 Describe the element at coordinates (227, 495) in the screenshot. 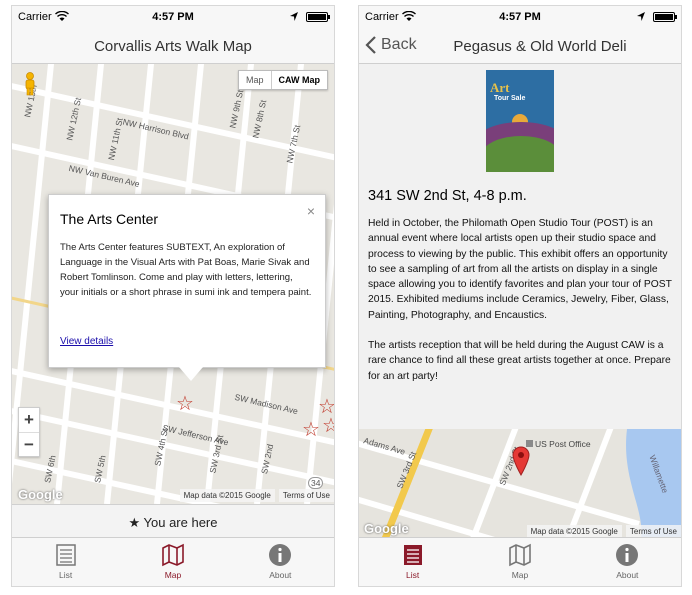

I see `map-data-credit: Map data ©2015 Google` at that location.